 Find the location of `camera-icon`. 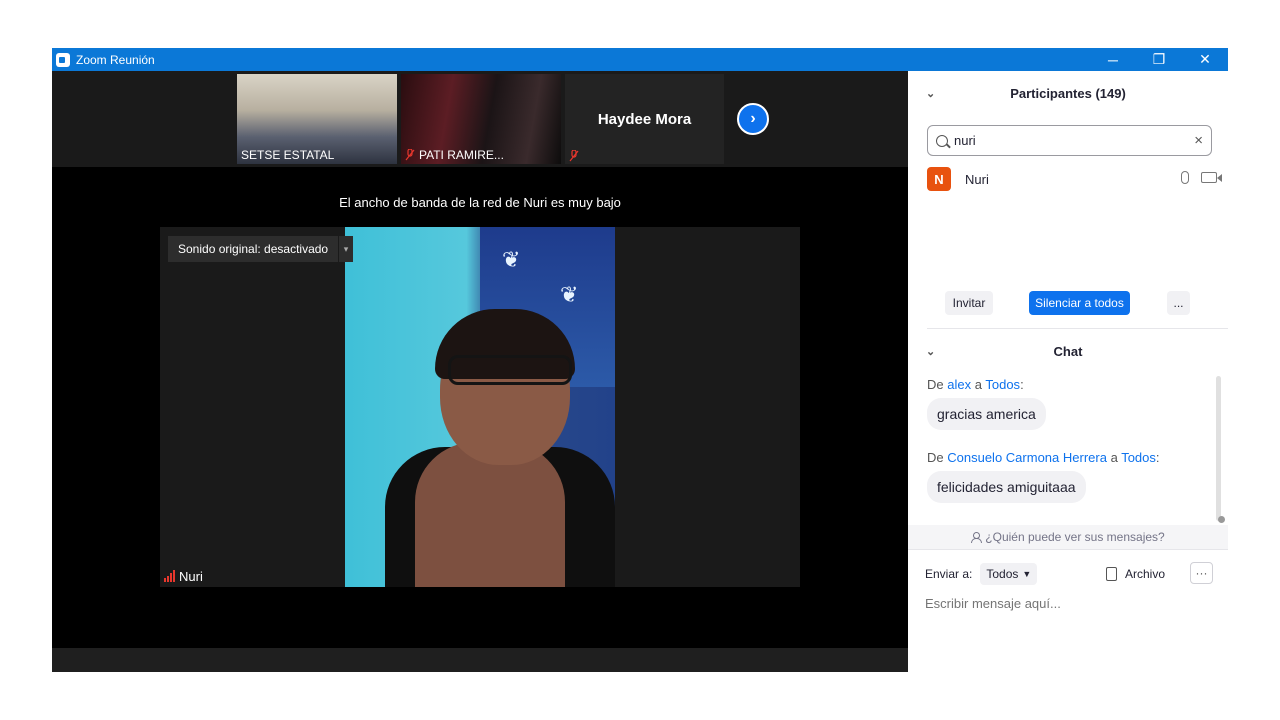

camera-icon is located at coordinates (1211, 177).